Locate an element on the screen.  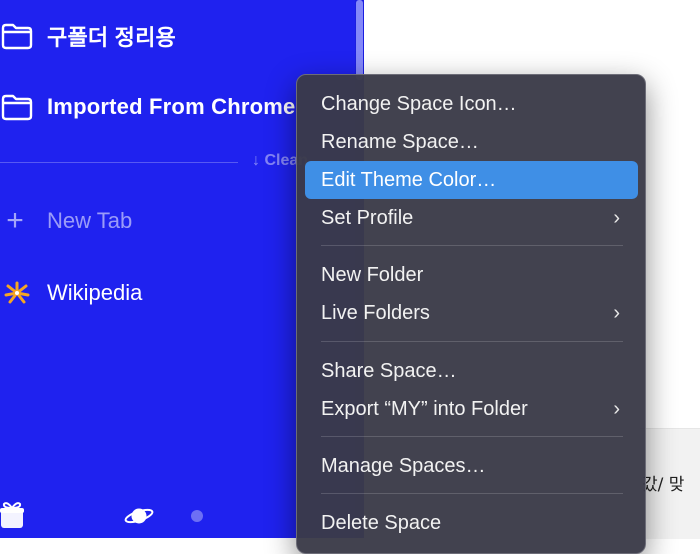
menu-item-label: Set Profile is located at coordinates (367, 217).